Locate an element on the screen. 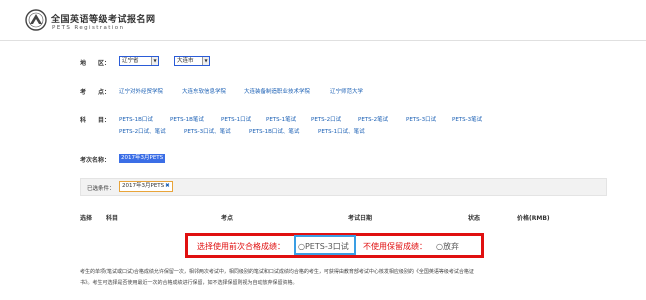 The image size is (646, 300). column-header-date: 考试日期 is located at coordinates (360, 218).